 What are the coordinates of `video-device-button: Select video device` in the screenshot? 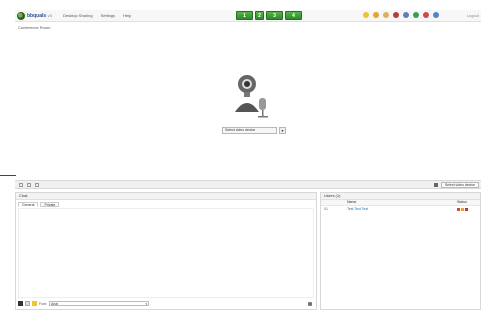 It's located at (459, 185).